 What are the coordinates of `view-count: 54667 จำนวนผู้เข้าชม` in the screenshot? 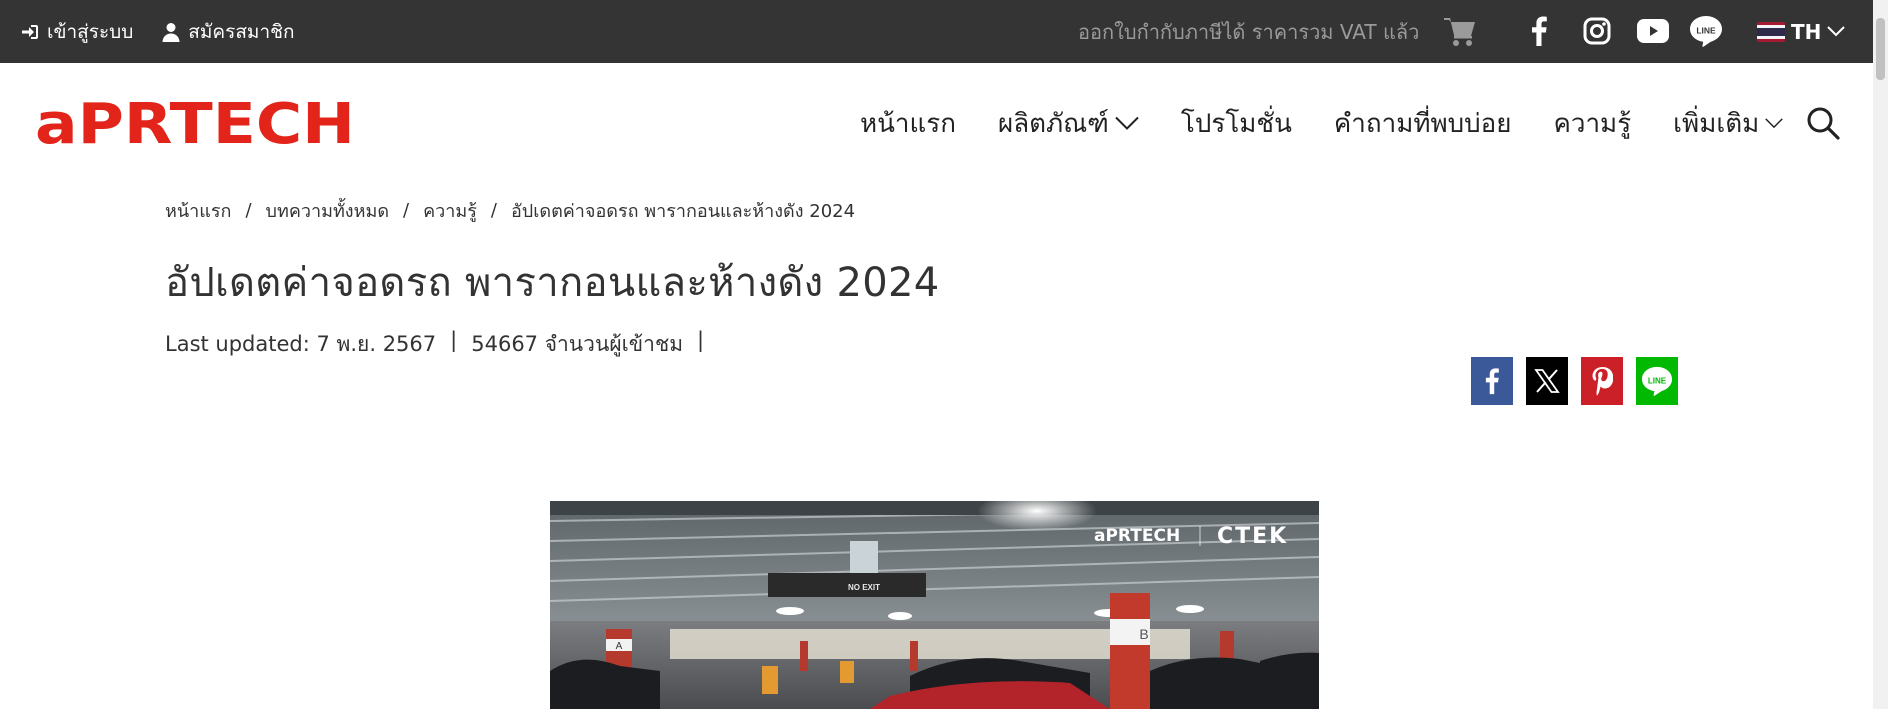 It's located at (577, 344).